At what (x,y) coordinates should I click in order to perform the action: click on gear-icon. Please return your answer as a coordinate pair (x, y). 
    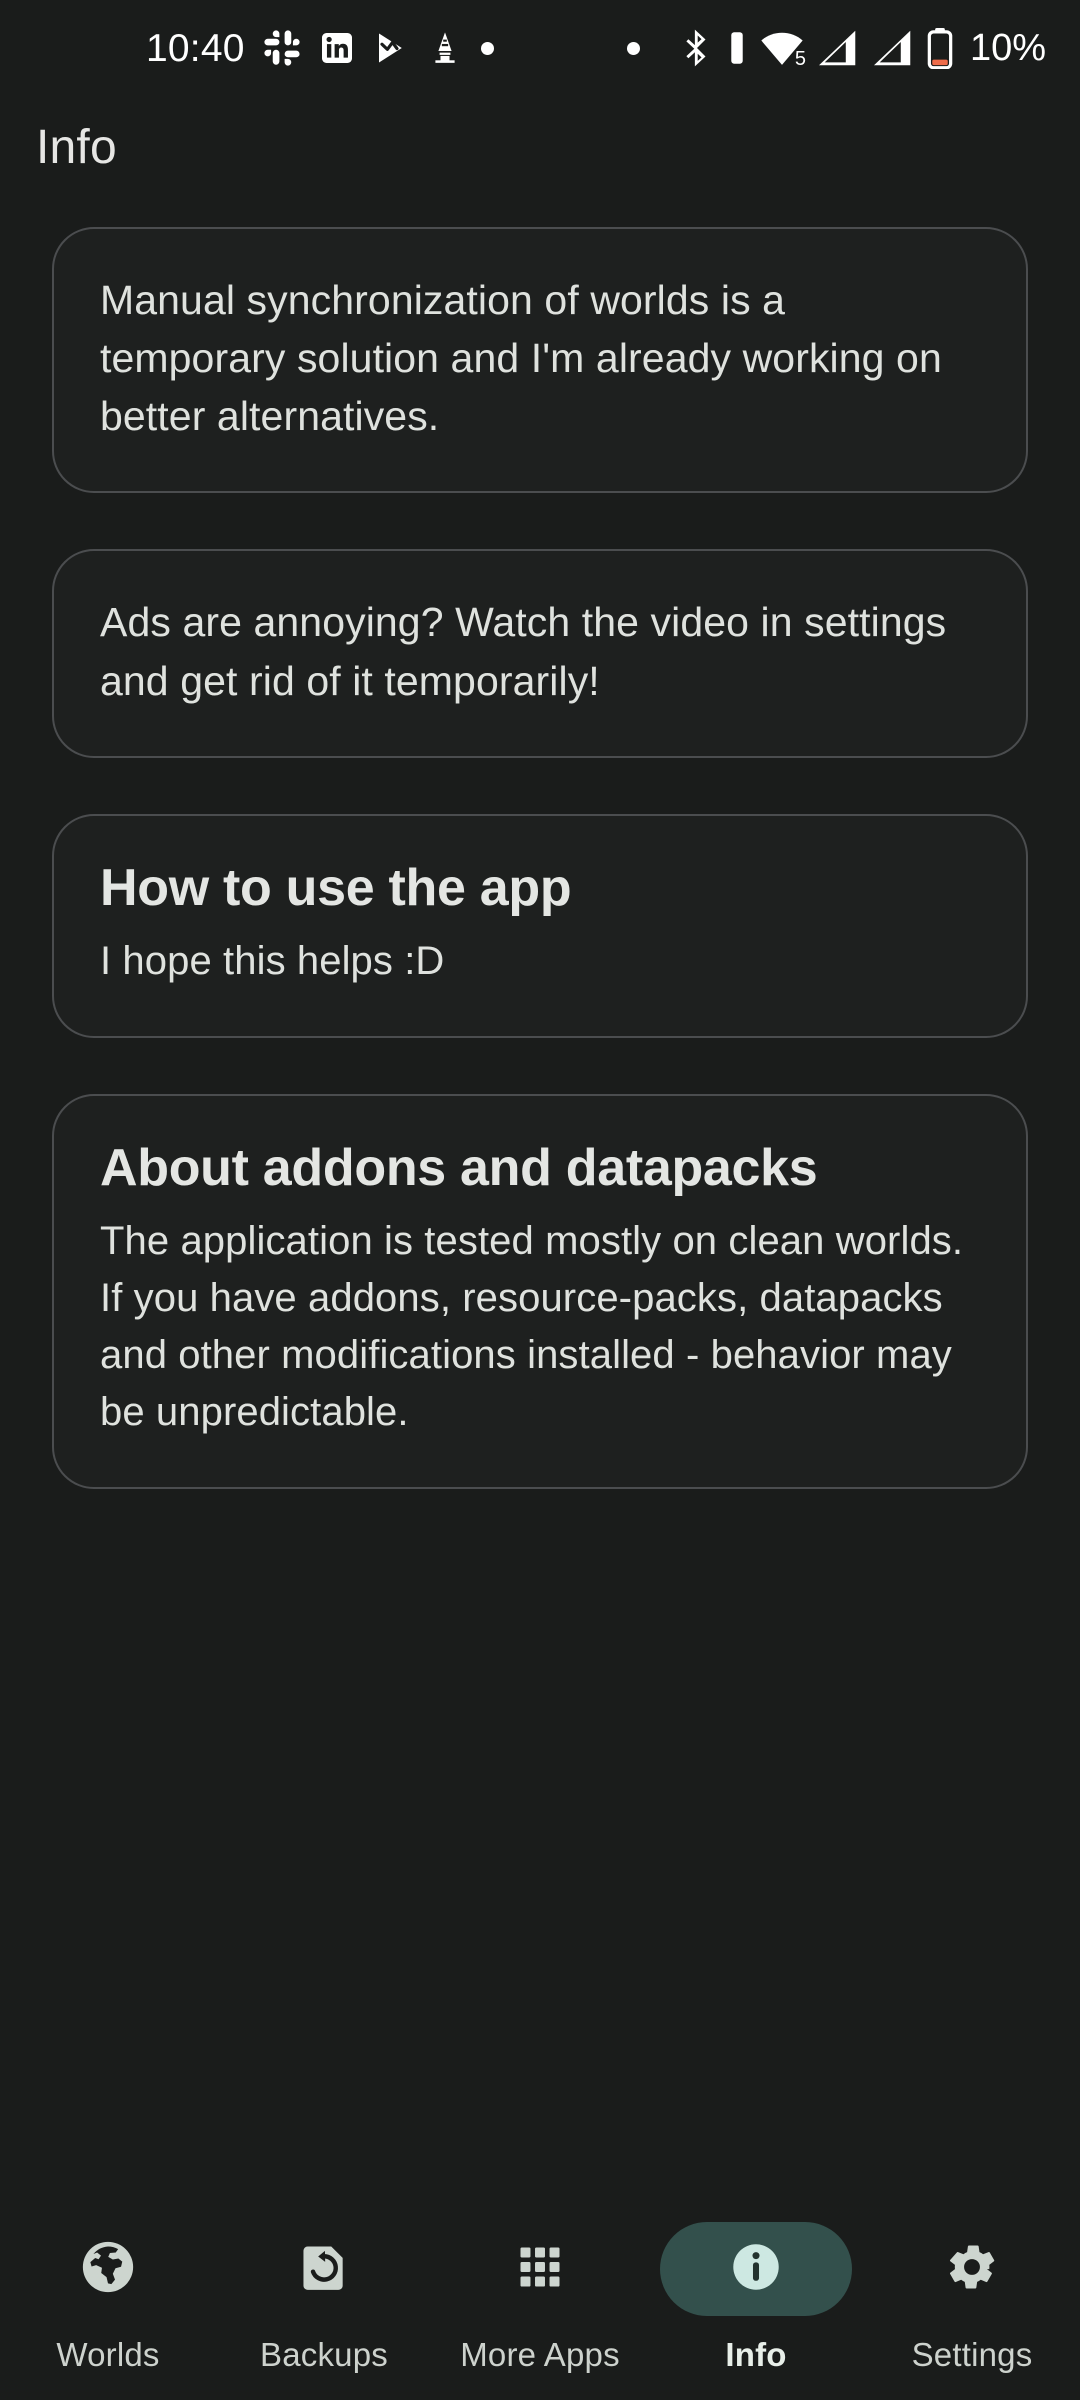
    Looking at the image, I should click on (972, 2269).